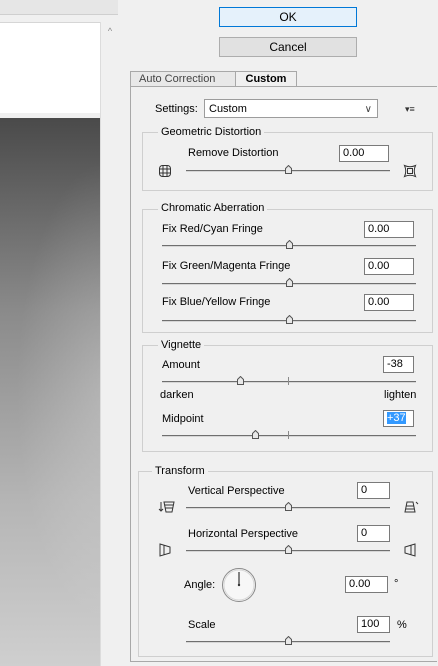 Image resolution: width=438 pixels, height=666 pixels. Describe the element at coordinates (288, 506) in the screenshot. I see `vertical-perspective-thumb` at that location.